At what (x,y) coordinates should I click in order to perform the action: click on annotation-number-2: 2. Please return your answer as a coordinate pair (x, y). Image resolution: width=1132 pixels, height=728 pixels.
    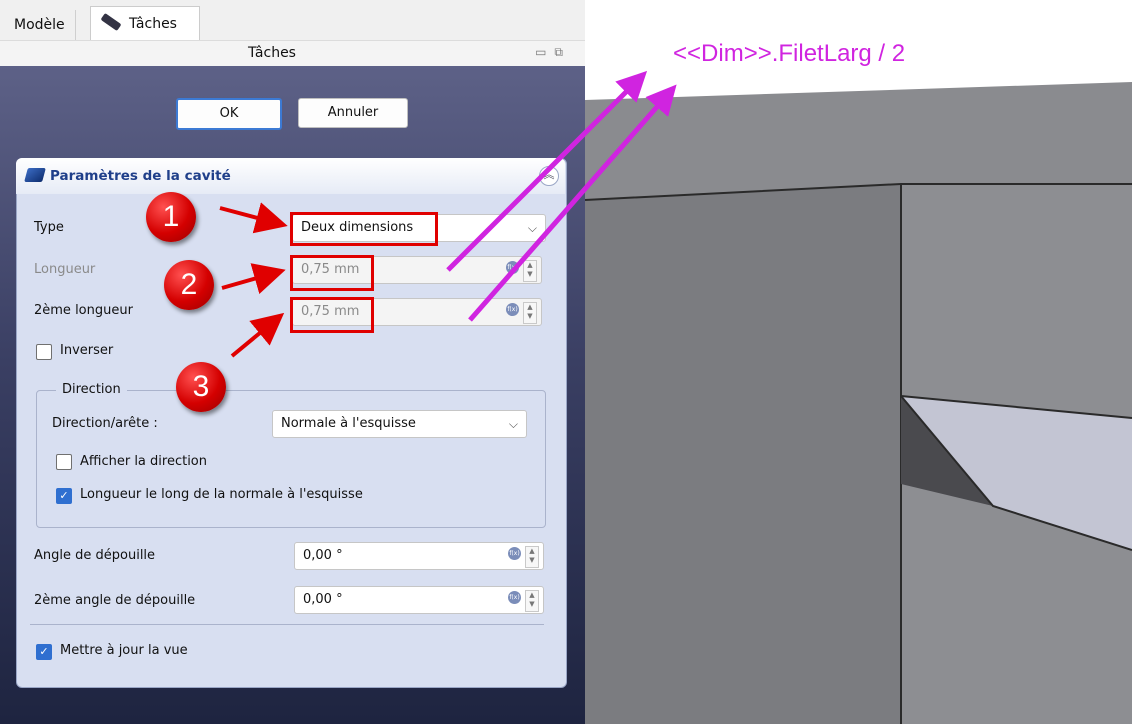
    Looking at the image, I should click on (189, 285).